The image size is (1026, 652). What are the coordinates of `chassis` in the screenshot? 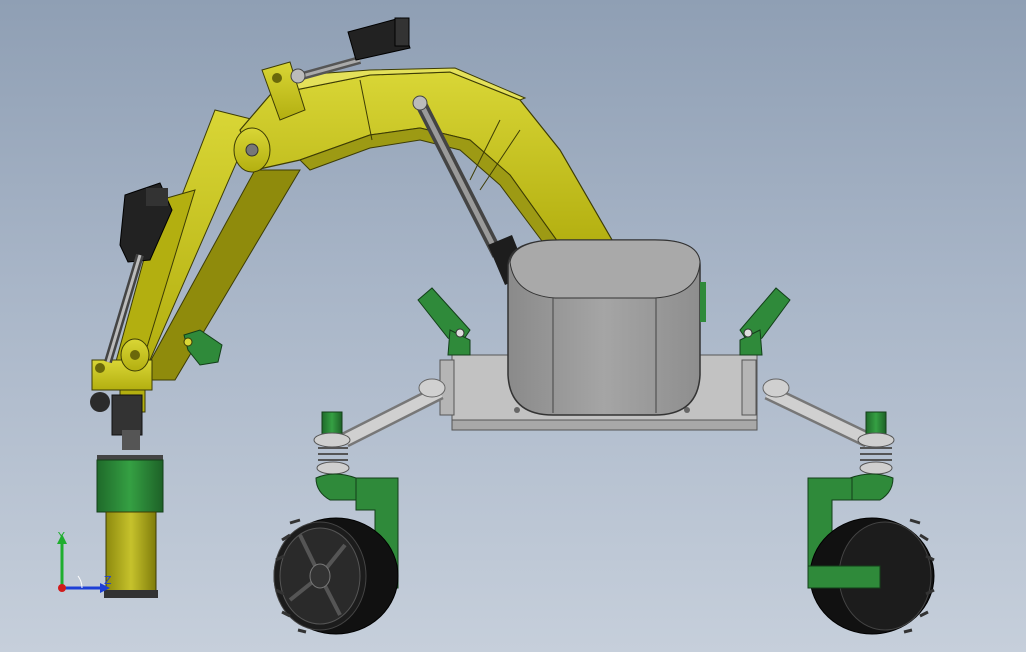 It's located at (604, 335).